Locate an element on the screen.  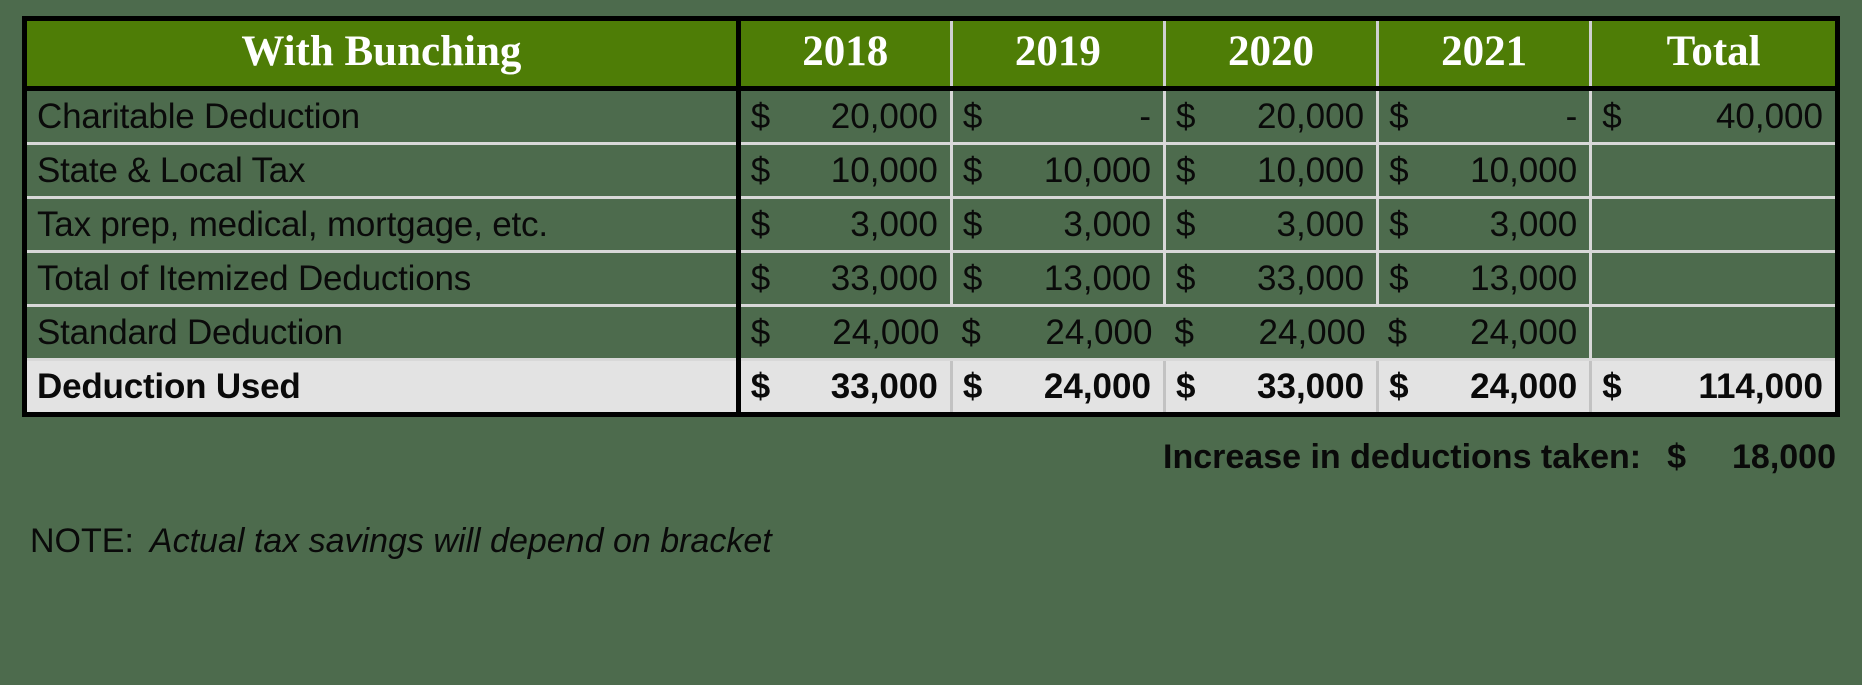
header-row: With Bunching 2018 2019 2020 2021 Total is located at coordinates (931, 56).